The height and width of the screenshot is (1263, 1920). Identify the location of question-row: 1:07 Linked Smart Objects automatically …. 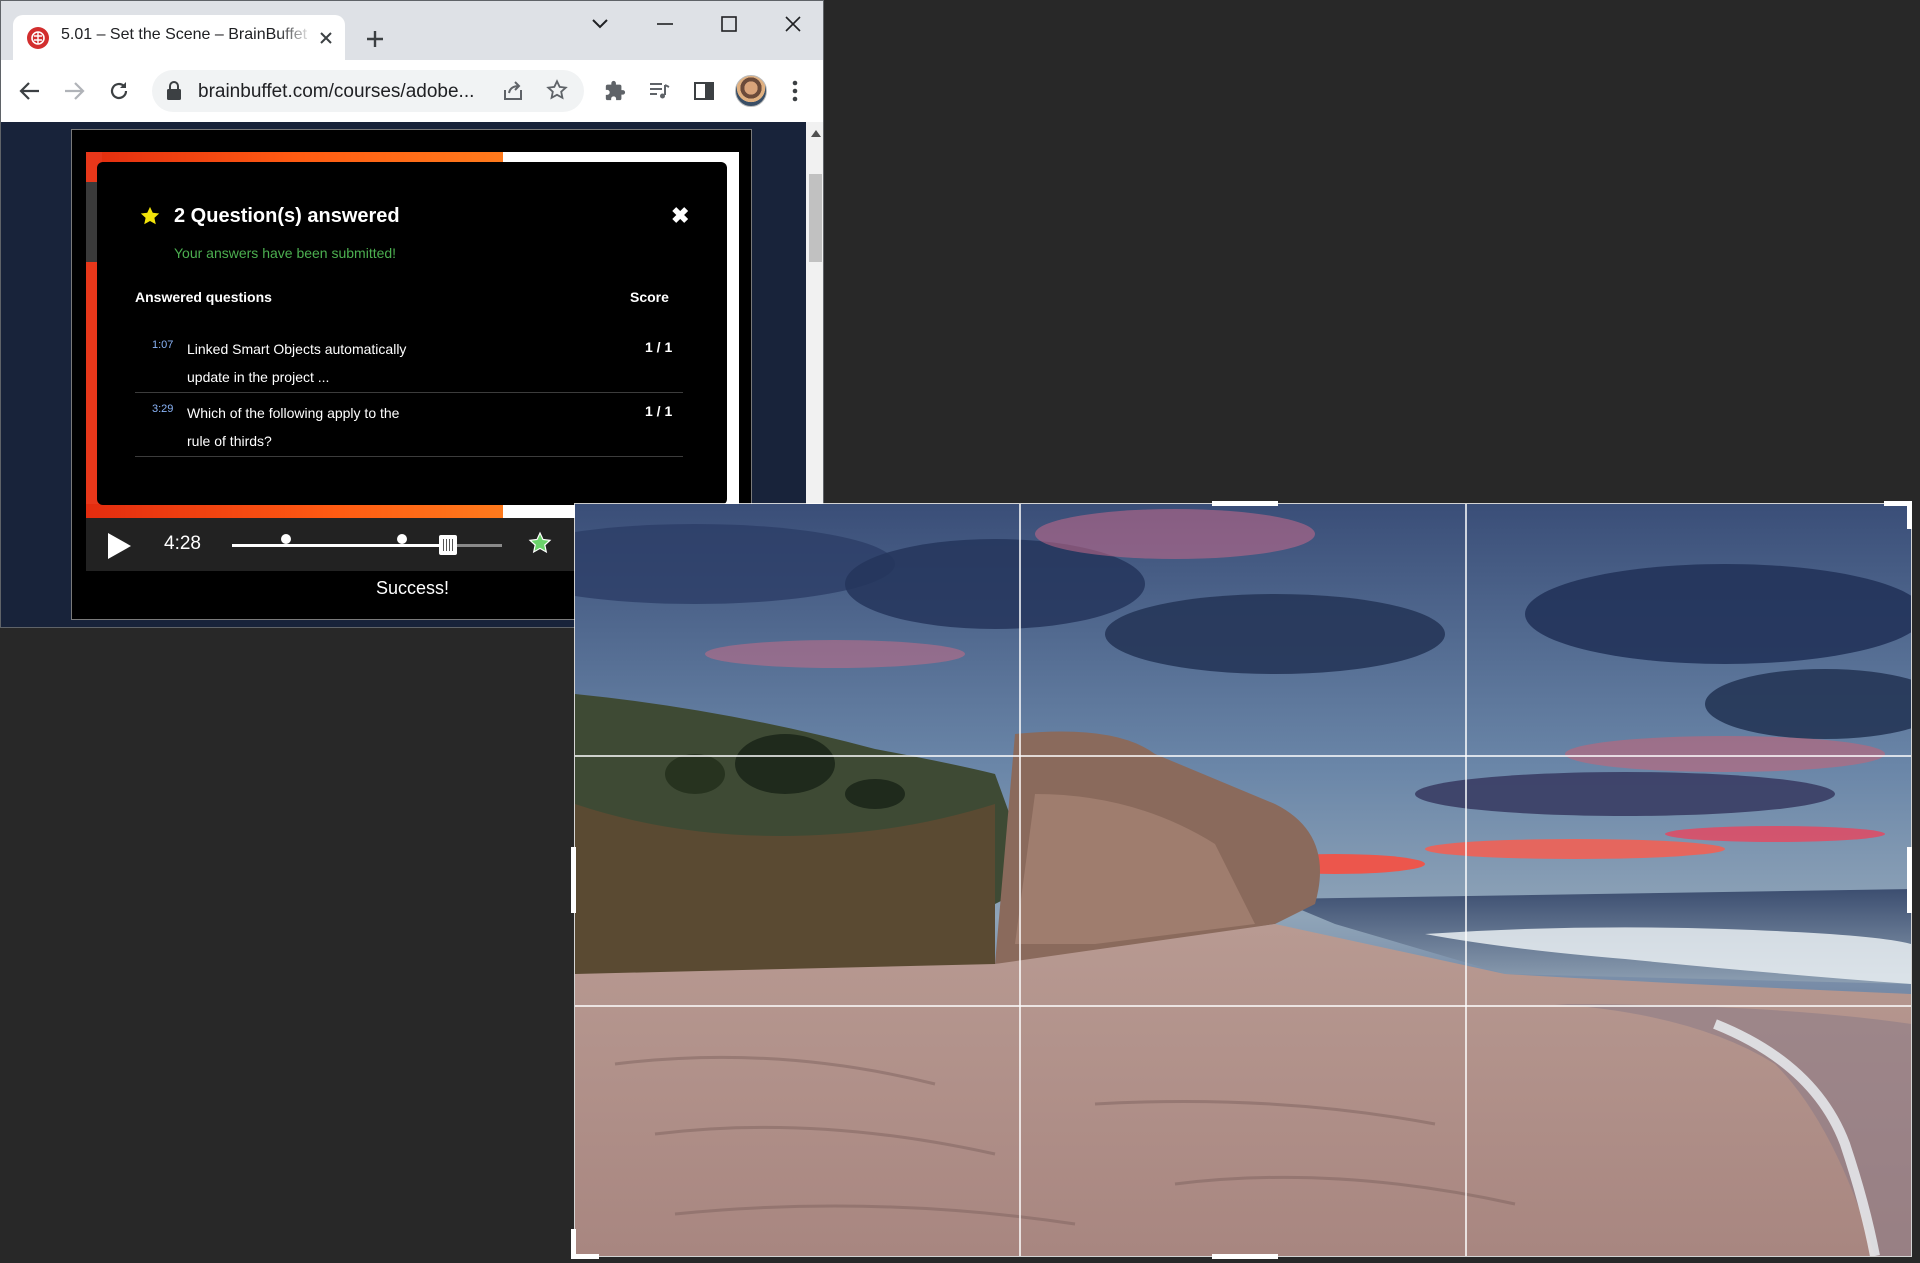
(409, 361).